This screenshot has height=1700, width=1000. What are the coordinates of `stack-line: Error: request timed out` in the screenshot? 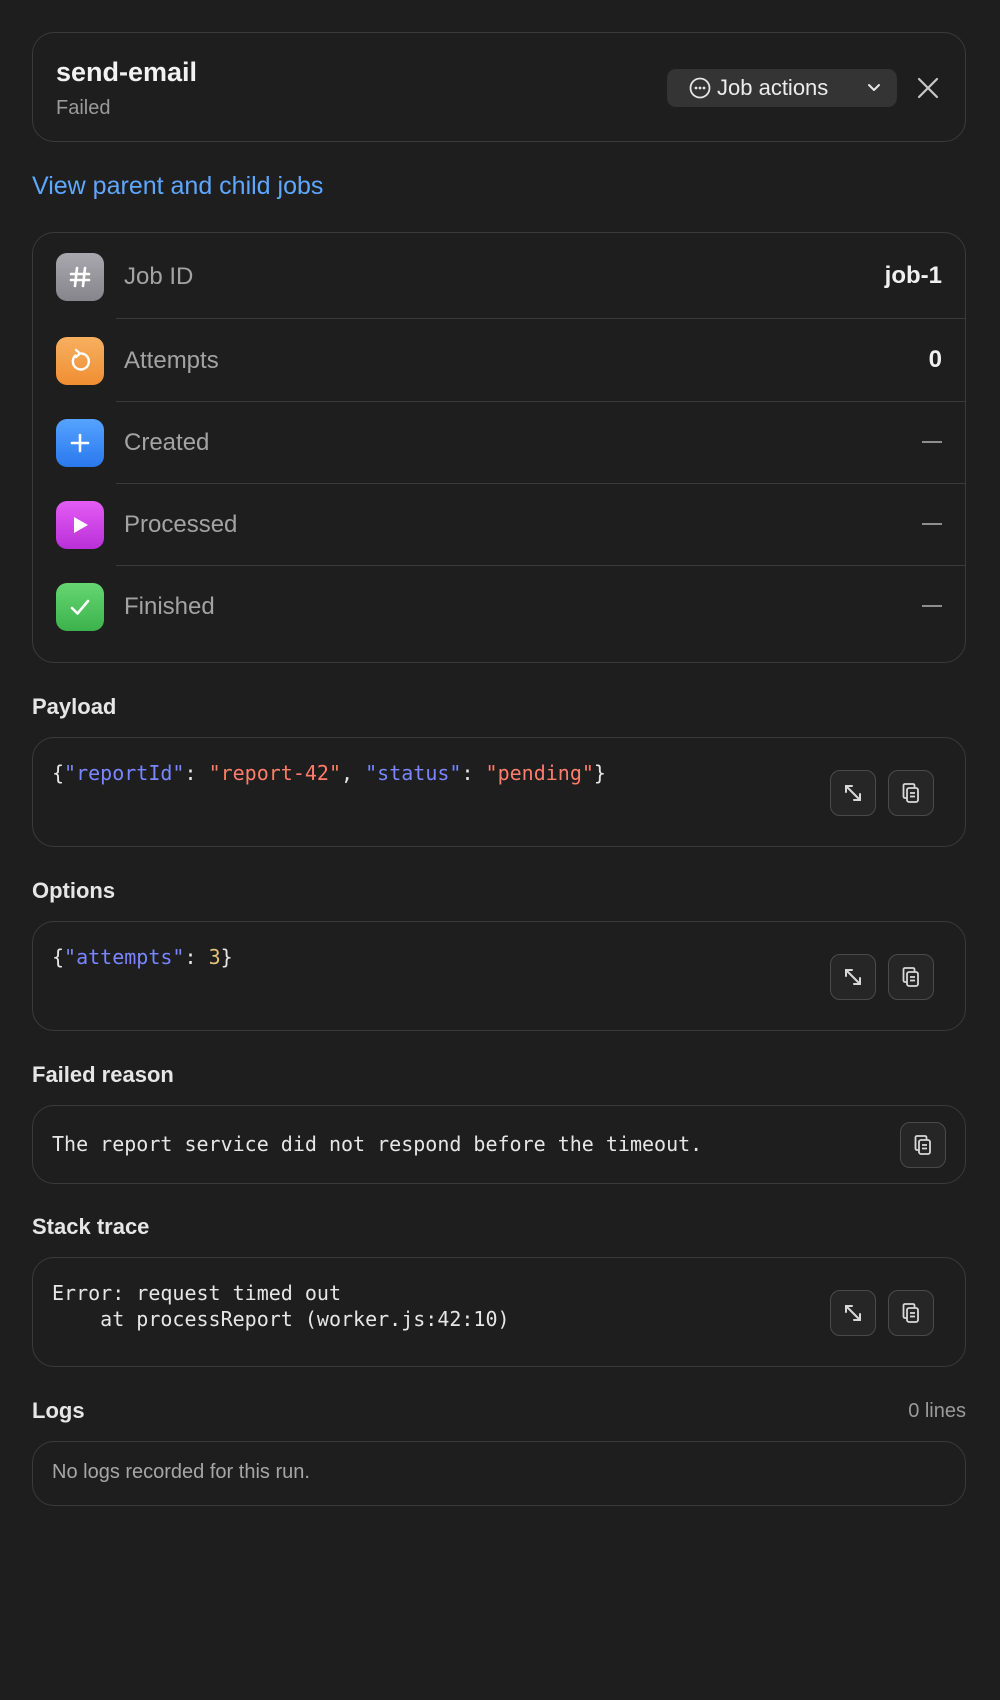 It's located at (196, 1293).